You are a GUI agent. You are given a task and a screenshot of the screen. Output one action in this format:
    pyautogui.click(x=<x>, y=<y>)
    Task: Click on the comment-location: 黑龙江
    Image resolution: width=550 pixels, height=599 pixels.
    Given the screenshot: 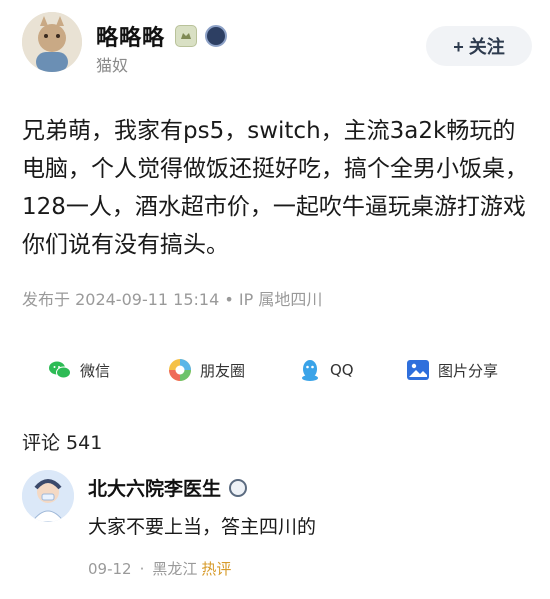 What is the action you would take?
    pyautogui.click(x=175, y=569)
    